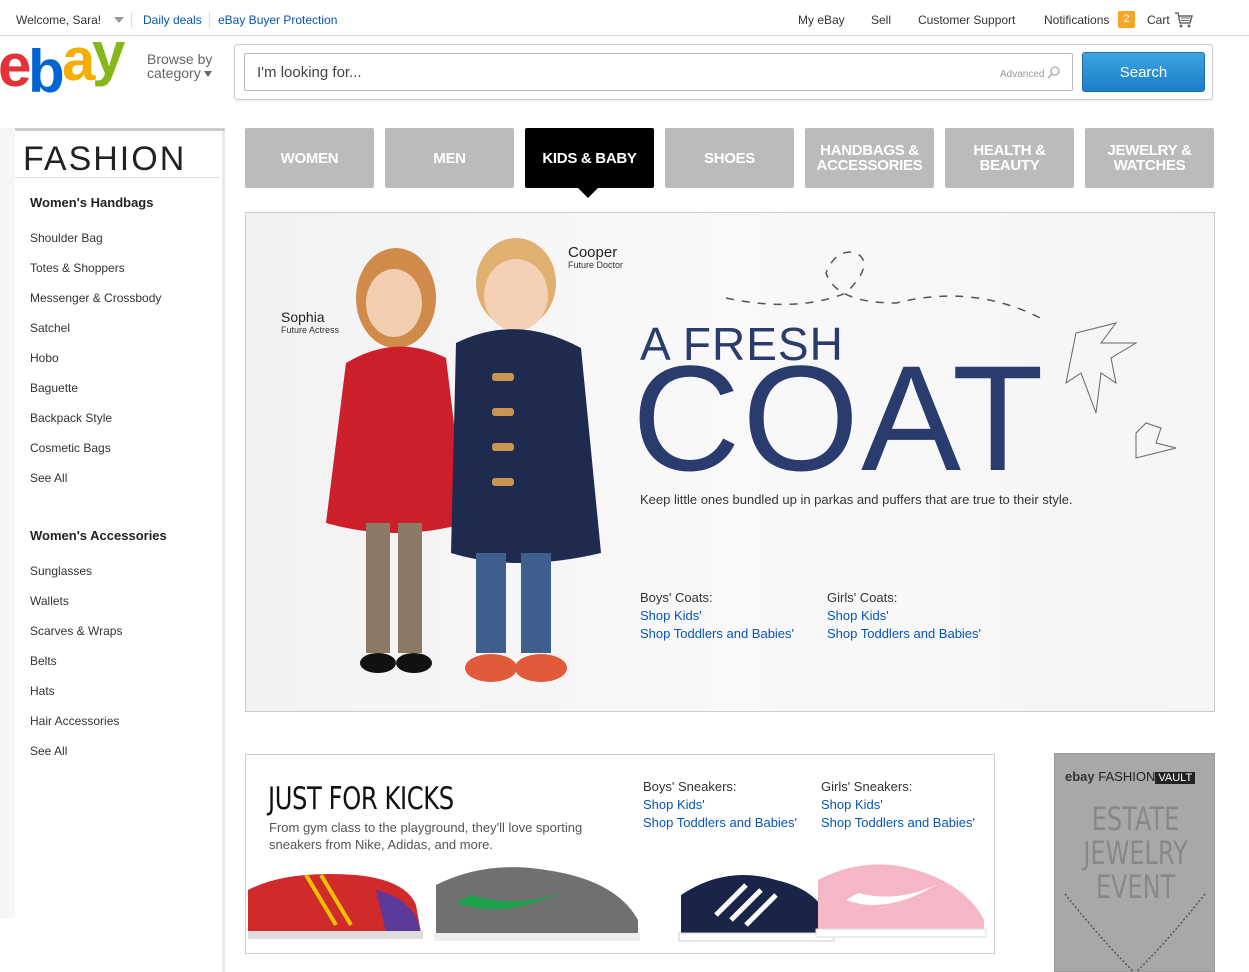 The width and height of the screenshot is (1249, 972). What do you see at coordinates (303, 317) in the screenshot?
I see `kid1-name: Sophia` at bounding box center [303, 317].